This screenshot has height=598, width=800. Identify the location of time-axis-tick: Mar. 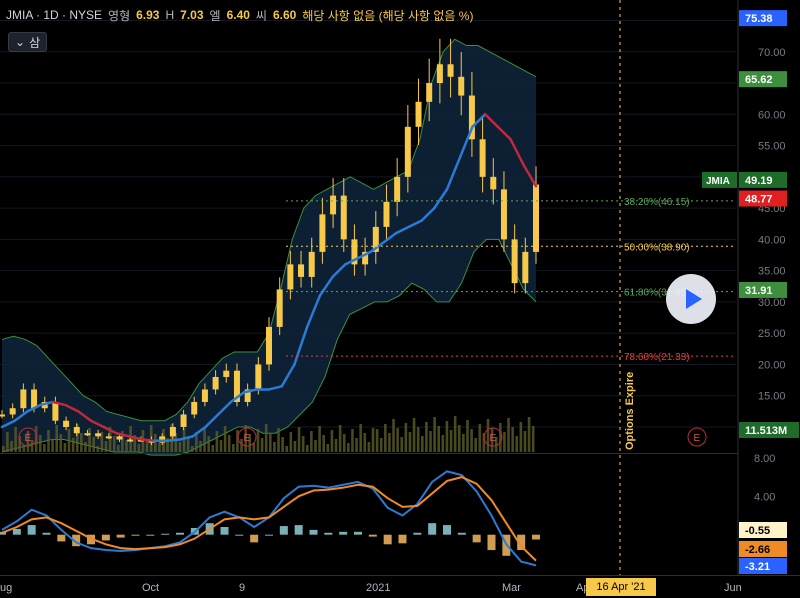
(511, 588).